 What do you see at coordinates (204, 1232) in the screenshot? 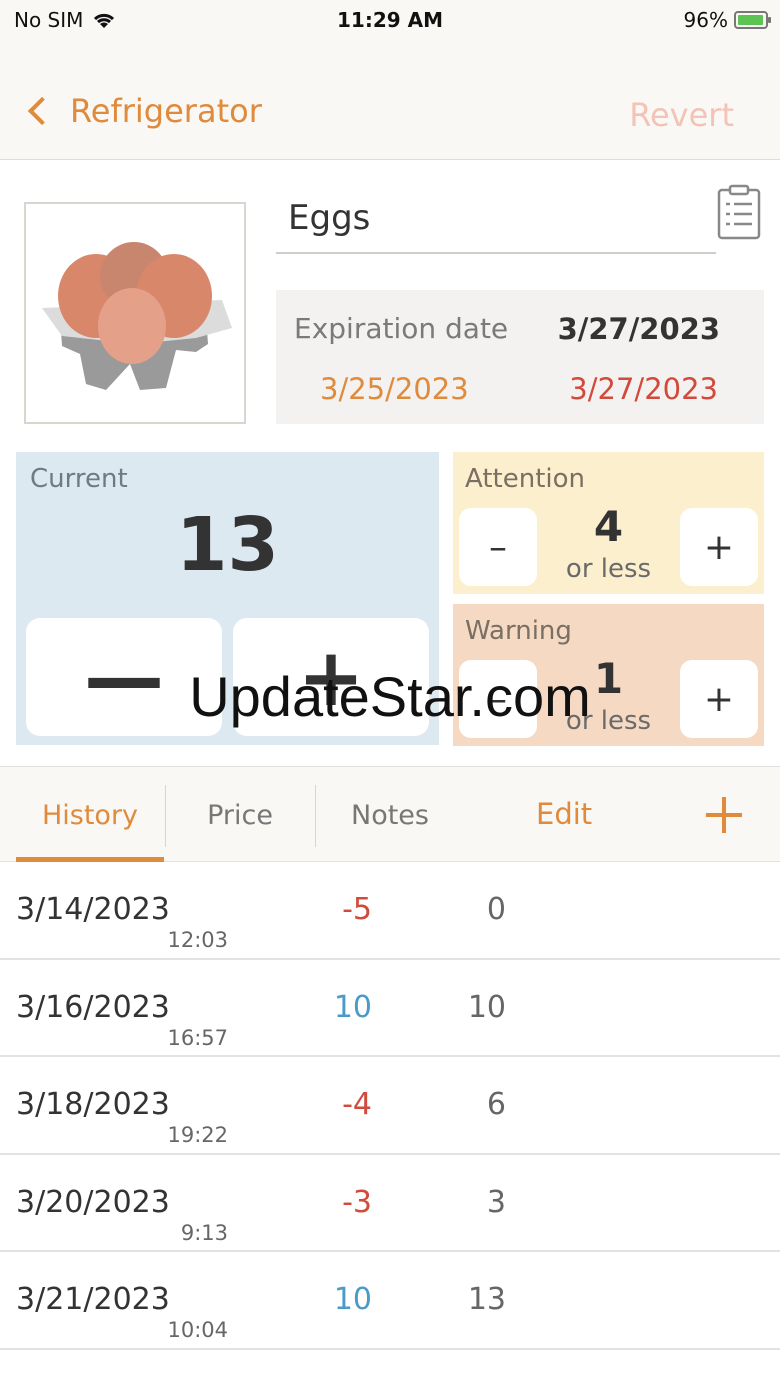
I see `history-time: 9:13` at bounding box center [204, 1232].